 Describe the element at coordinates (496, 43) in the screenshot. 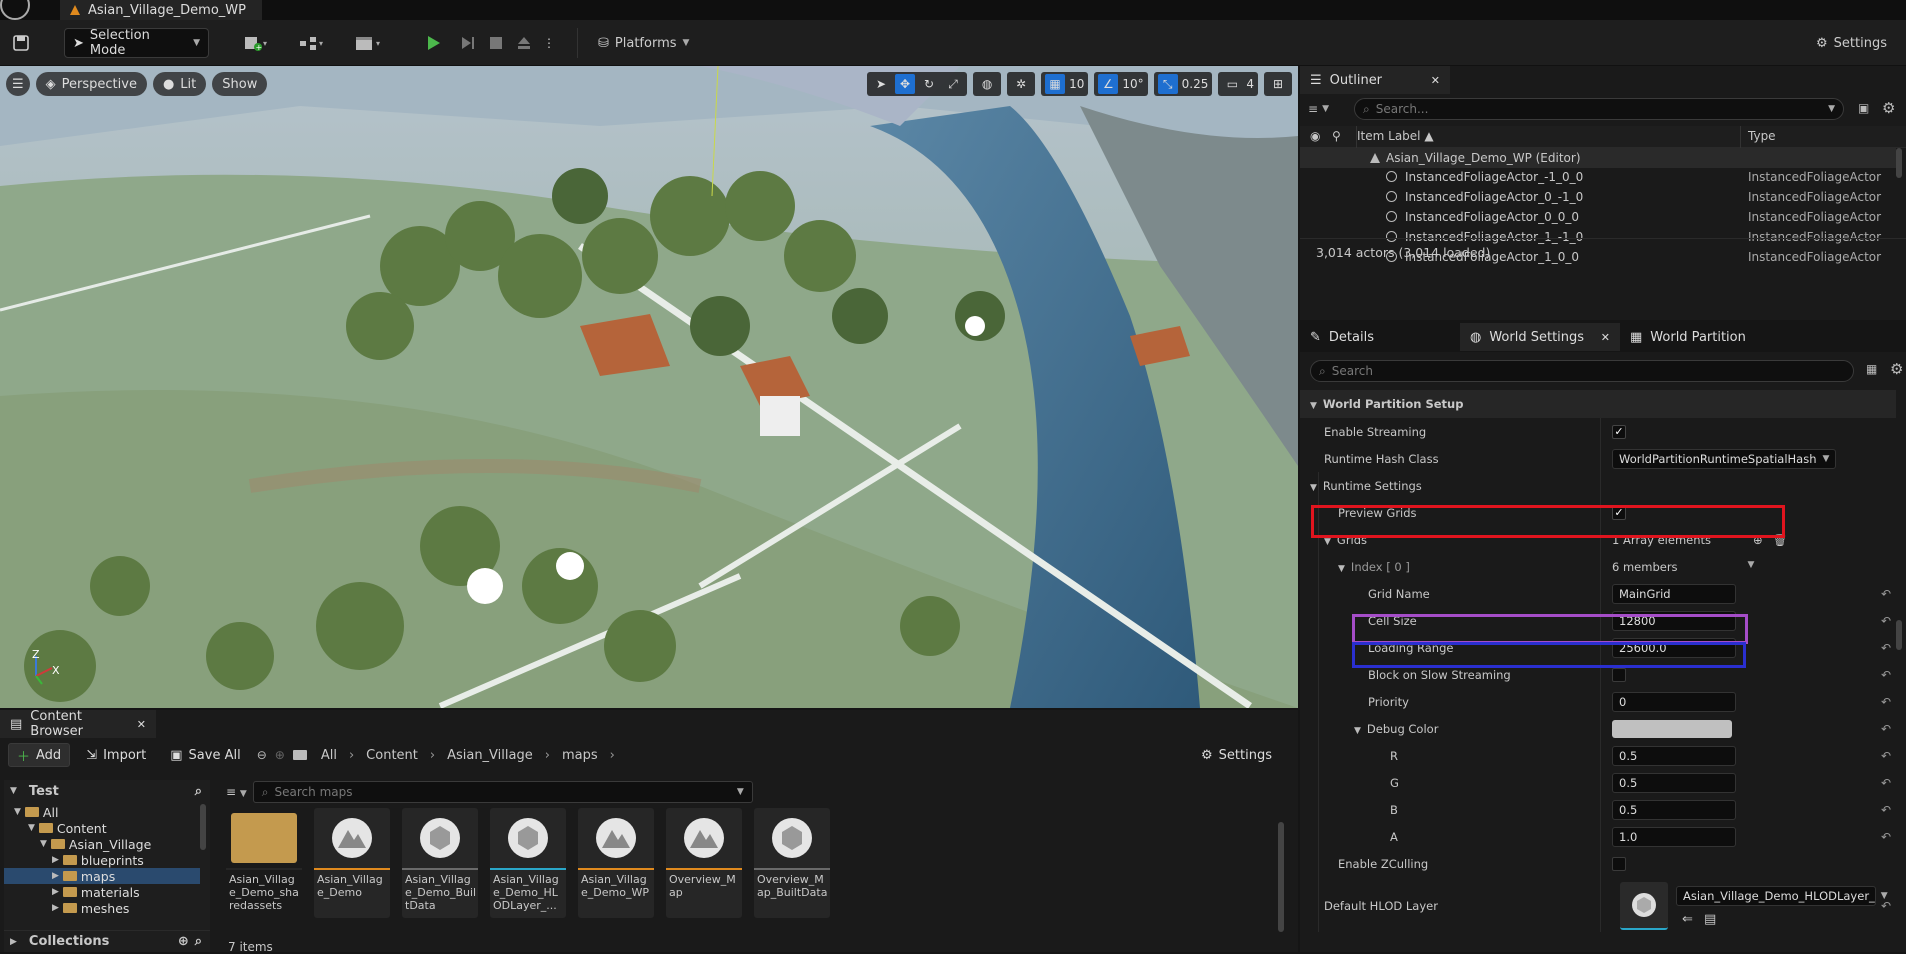

I see `stop-button` at that location.